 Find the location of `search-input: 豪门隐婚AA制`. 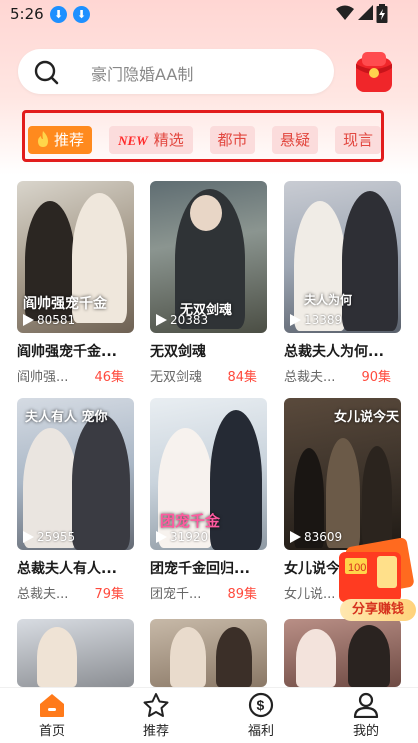

search-input: 豪门隐婚AA制 is located at coordinates (142, 73).